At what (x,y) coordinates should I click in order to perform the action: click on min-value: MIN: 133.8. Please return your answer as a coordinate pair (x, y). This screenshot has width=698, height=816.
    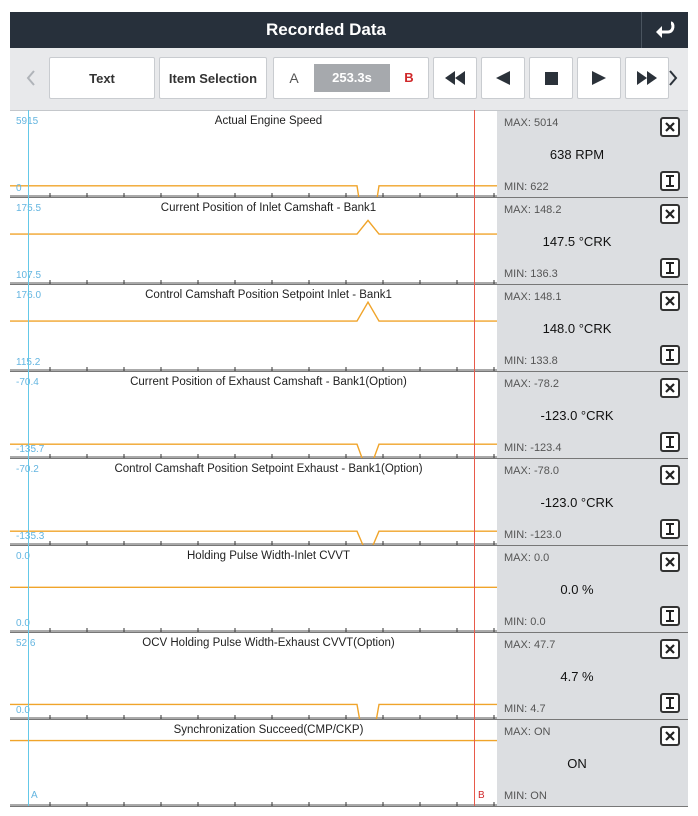
    Looking at the image, I should click on (531, 361).